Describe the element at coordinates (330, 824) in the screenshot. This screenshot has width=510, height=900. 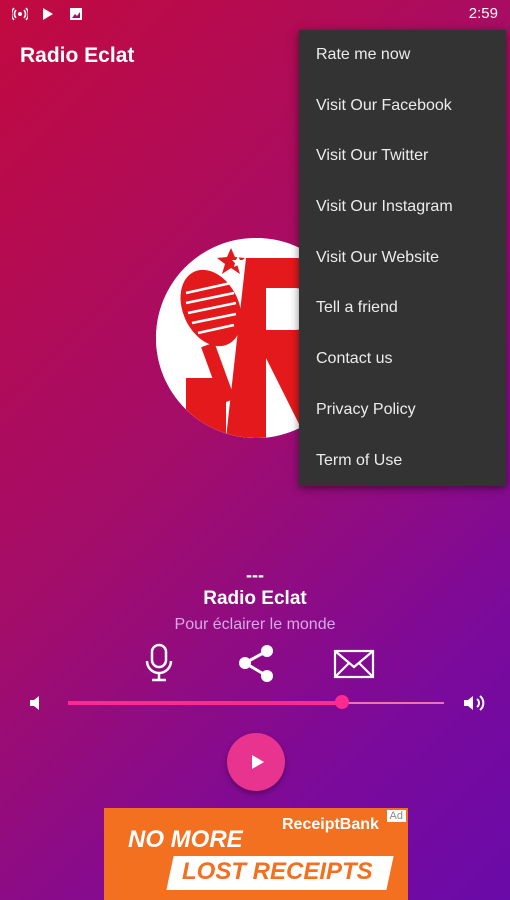
I see `ad-brand: ReceiptBank` at that location.